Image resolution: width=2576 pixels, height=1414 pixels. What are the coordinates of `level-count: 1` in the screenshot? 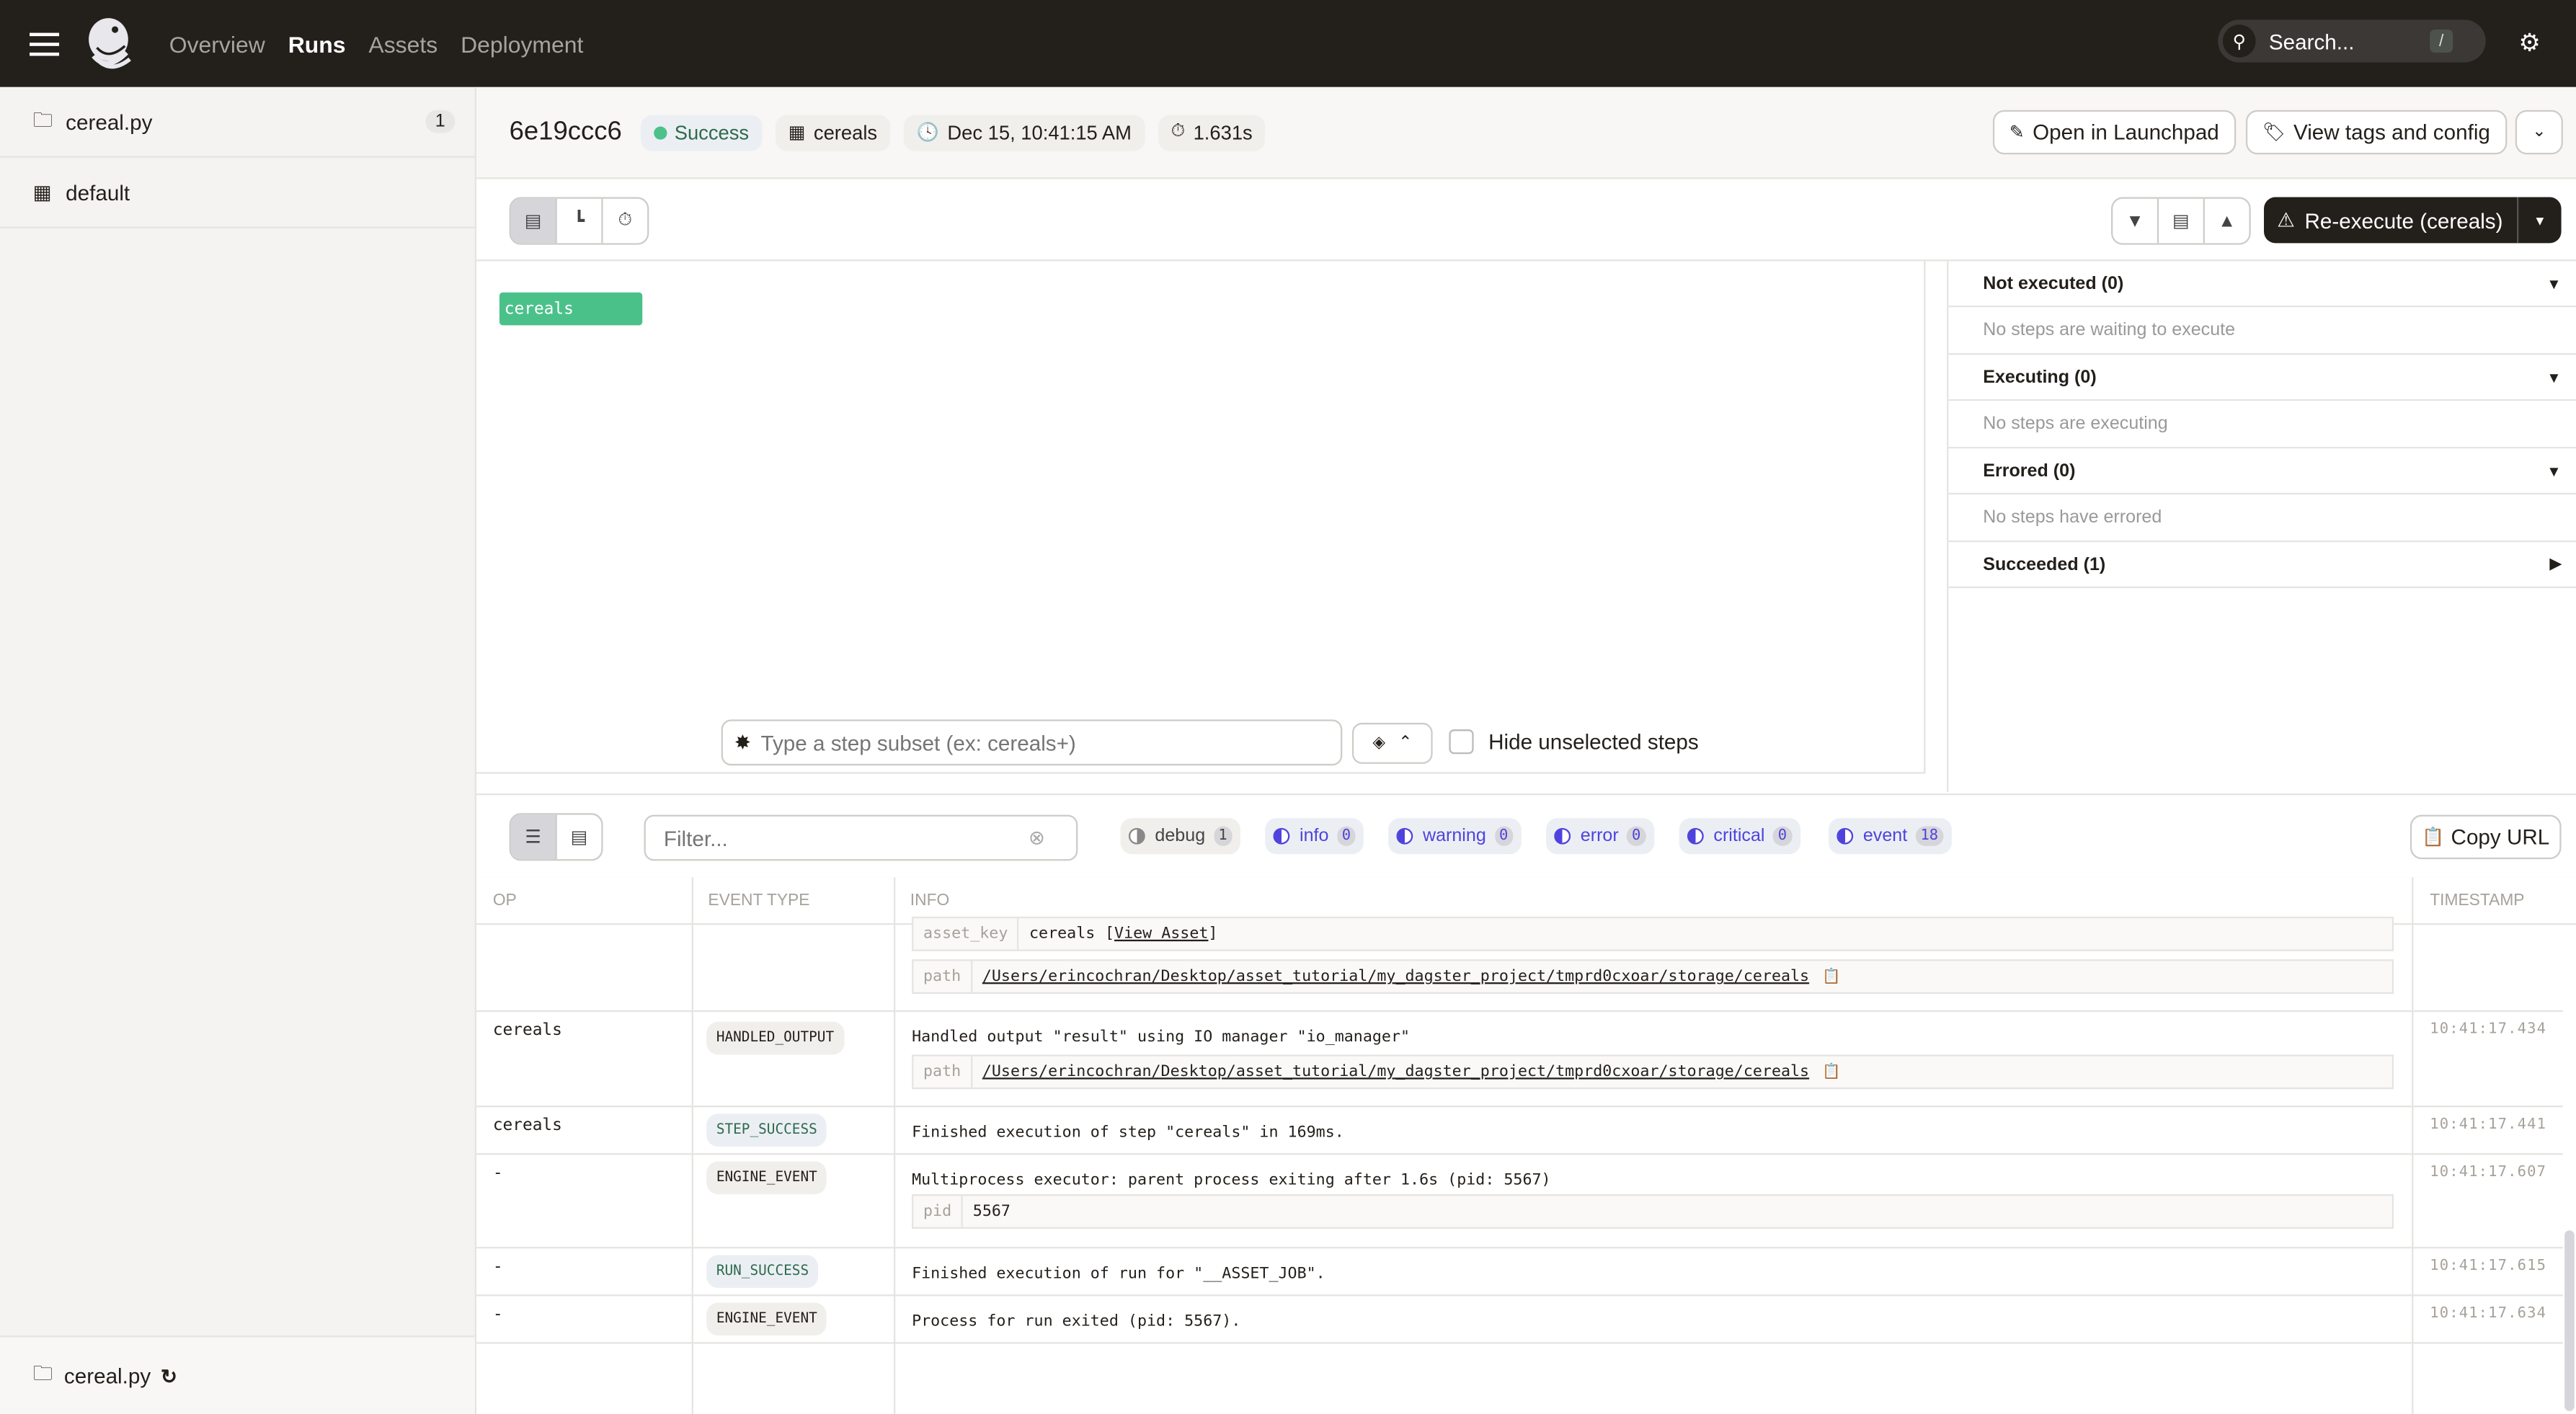 It's located at (1223, 836).